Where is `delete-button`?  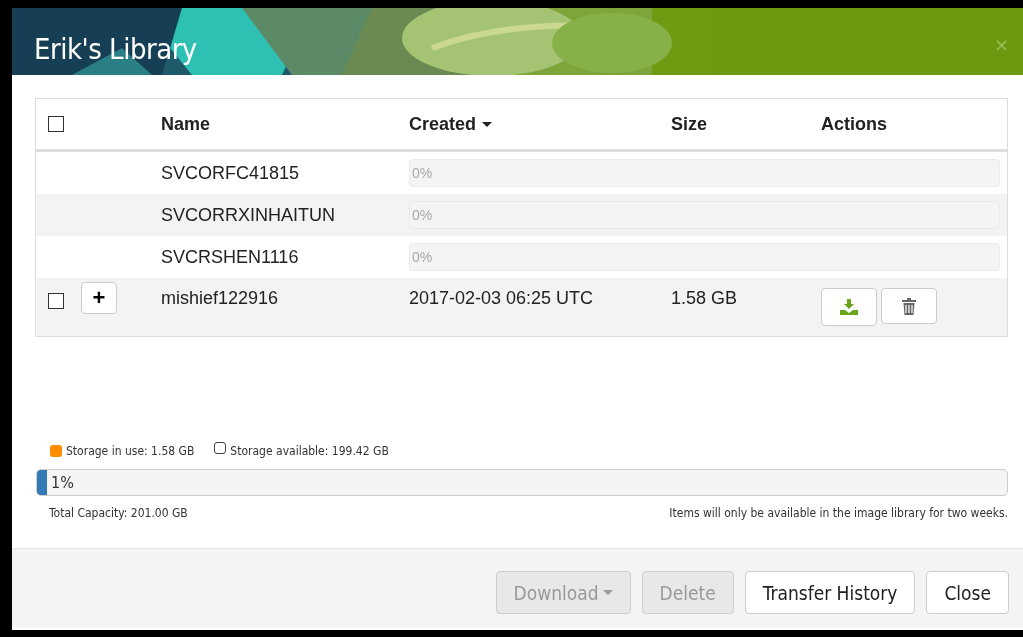
delete-button is located at coordinates (909, 306).